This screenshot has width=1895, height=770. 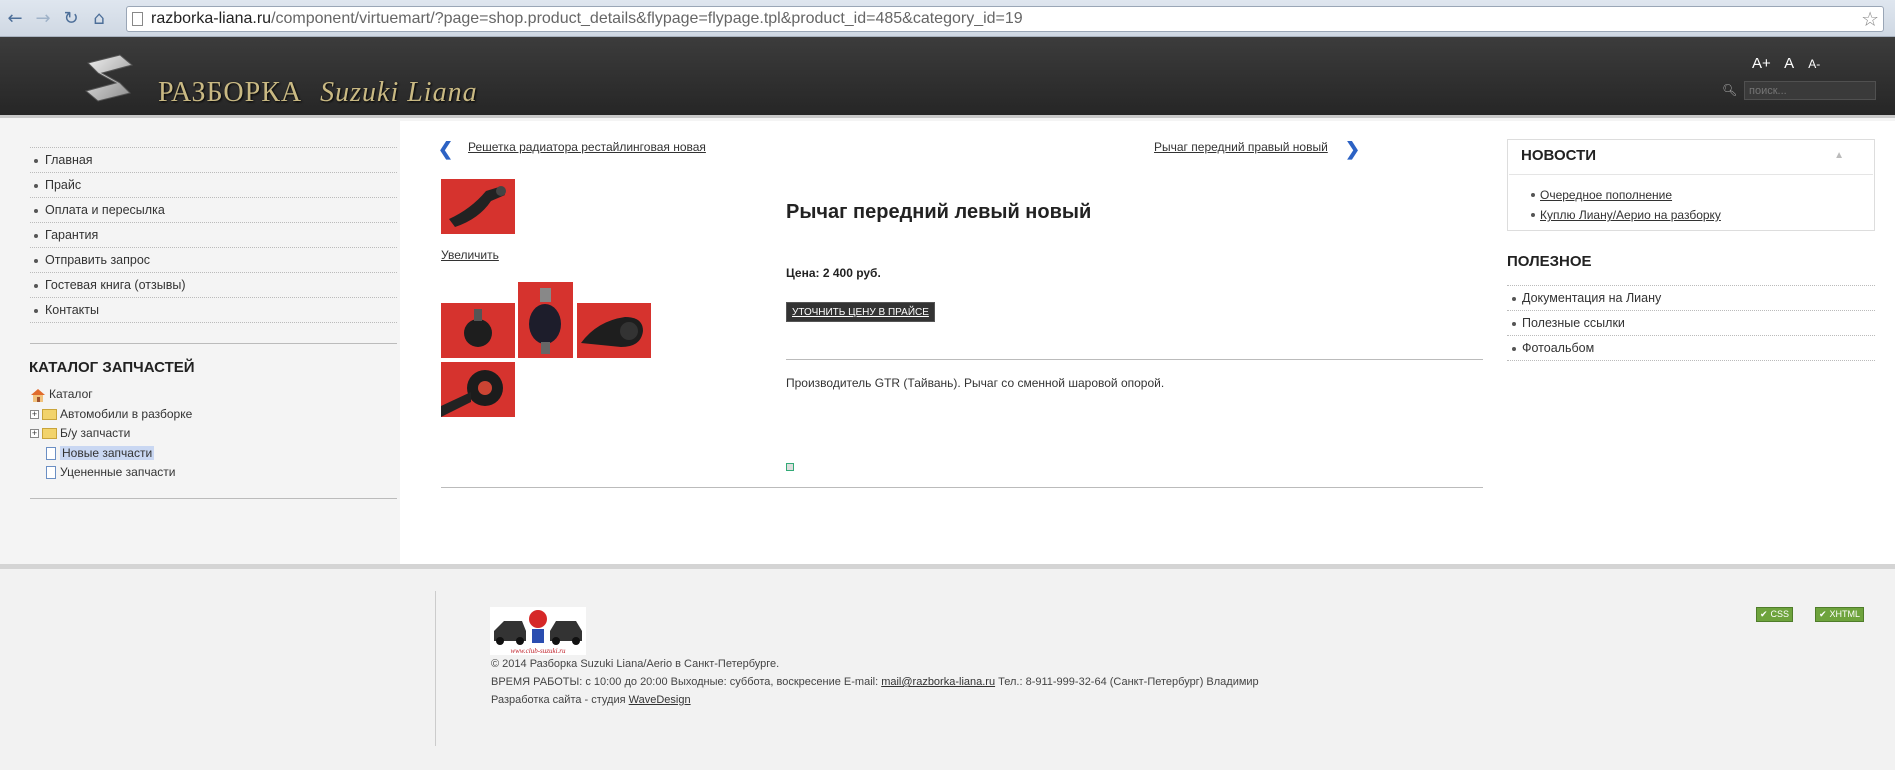 What do you see at coordinates (71, 19) in the screenshot?
I see `reload-icon: ↻` at bounding box center [71, 19].